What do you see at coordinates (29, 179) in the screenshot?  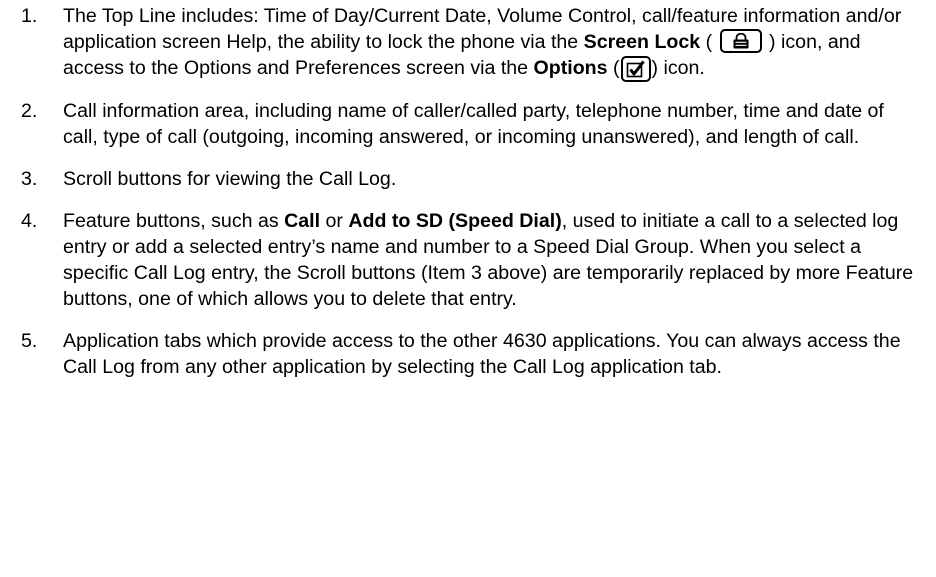 I see `item-number: 3.` at bounding box center [29, 179].